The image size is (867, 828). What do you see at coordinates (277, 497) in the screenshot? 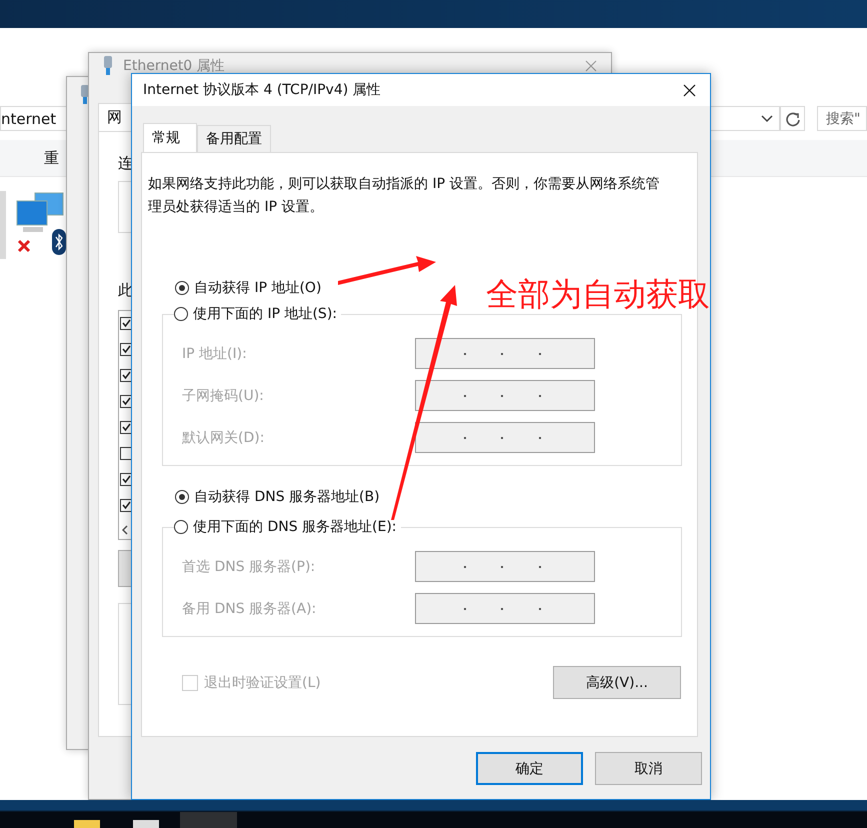
I see `radio-option: 自动获得 DNS 服务器地址(B)` at bounding box center [277, 497].